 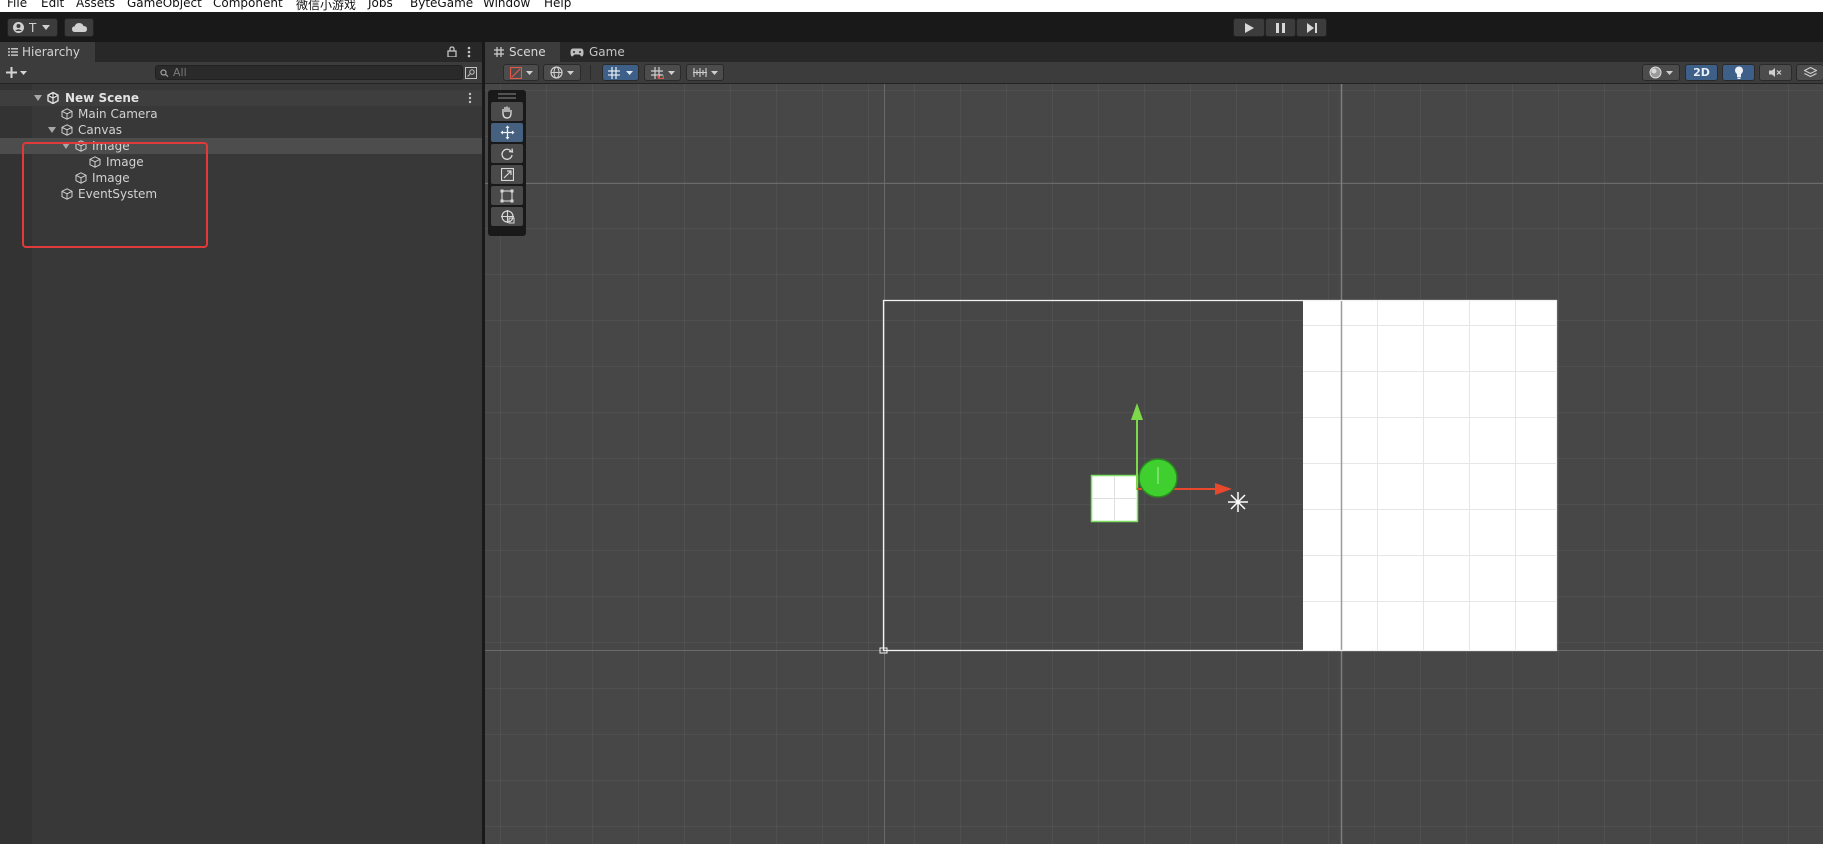 What do you see at coordinates (102, 98) in the screenshot?
I see `scene-name: New Scene` at bounding box center [102, 98].